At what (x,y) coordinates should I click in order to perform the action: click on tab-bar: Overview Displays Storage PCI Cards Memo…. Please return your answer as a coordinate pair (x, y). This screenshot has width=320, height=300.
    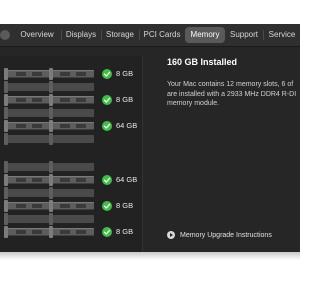
    Looking at the image, I should click on (150, 35).